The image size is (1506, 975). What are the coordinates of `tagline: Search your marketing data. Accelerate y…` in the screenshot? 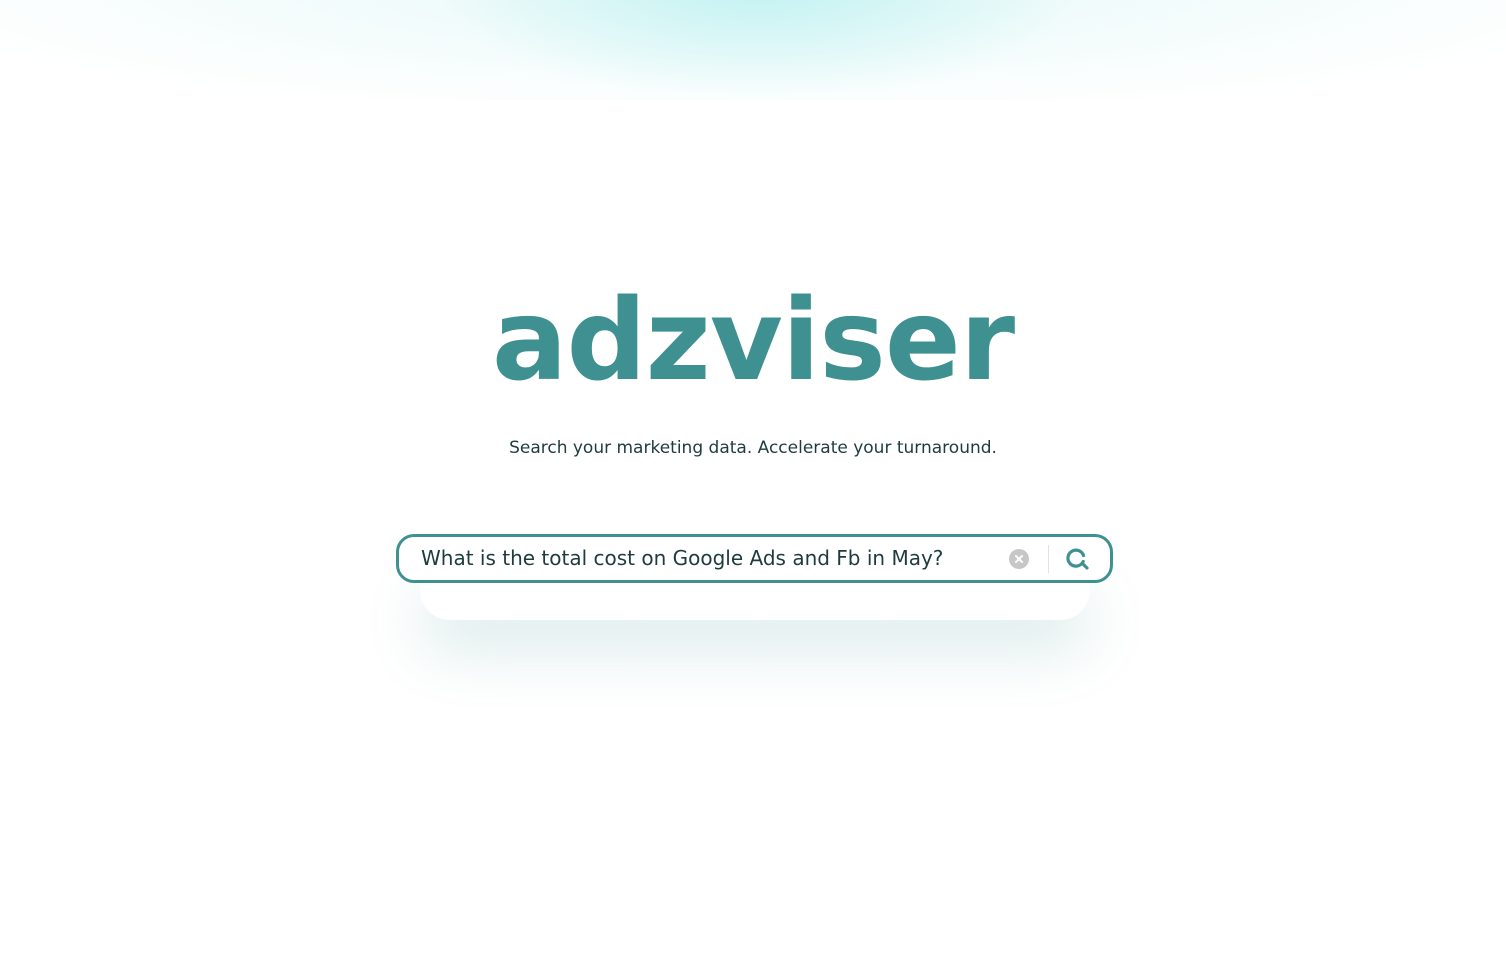 It's located at (753, 448).